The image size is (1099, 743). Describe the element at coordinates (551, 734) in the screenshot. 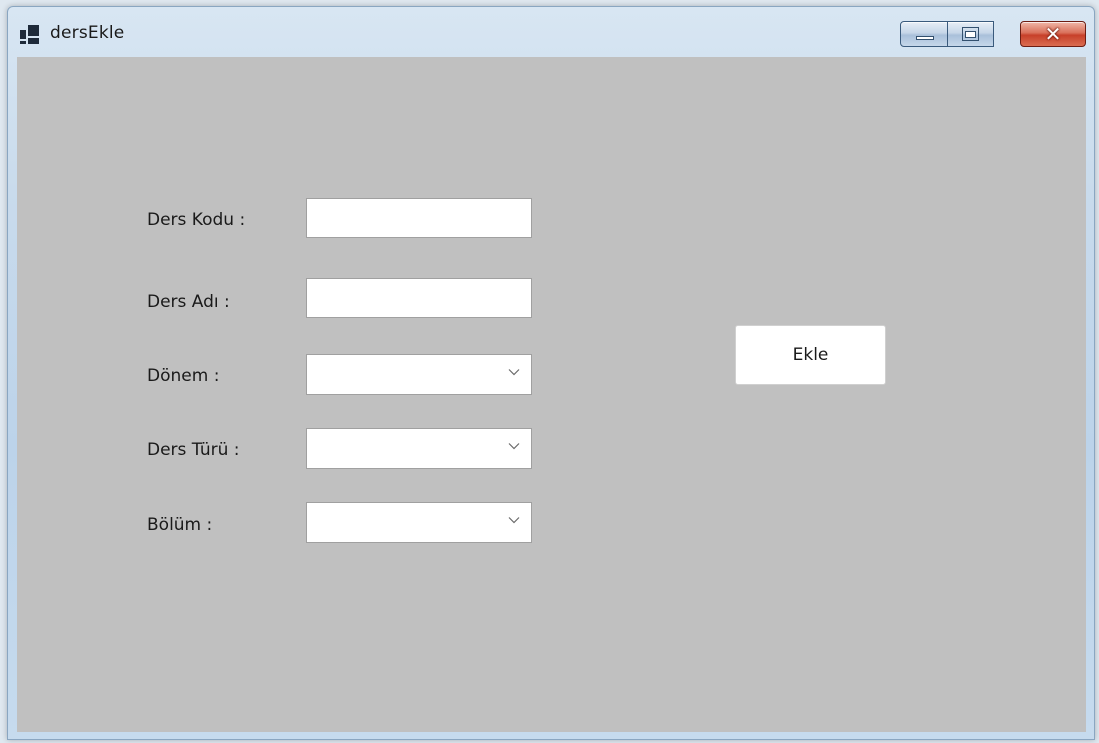

I see `window-bottom-border` at that location.